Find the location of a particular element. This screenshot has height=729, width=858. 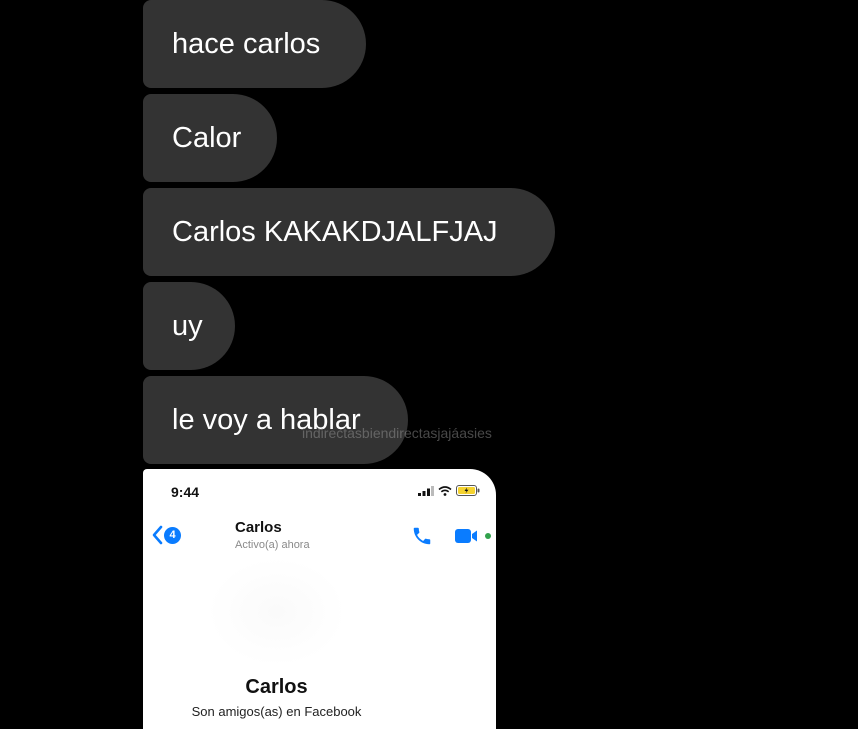

contact-status: Activo(a) ahora is located at coordinates (272, 545).